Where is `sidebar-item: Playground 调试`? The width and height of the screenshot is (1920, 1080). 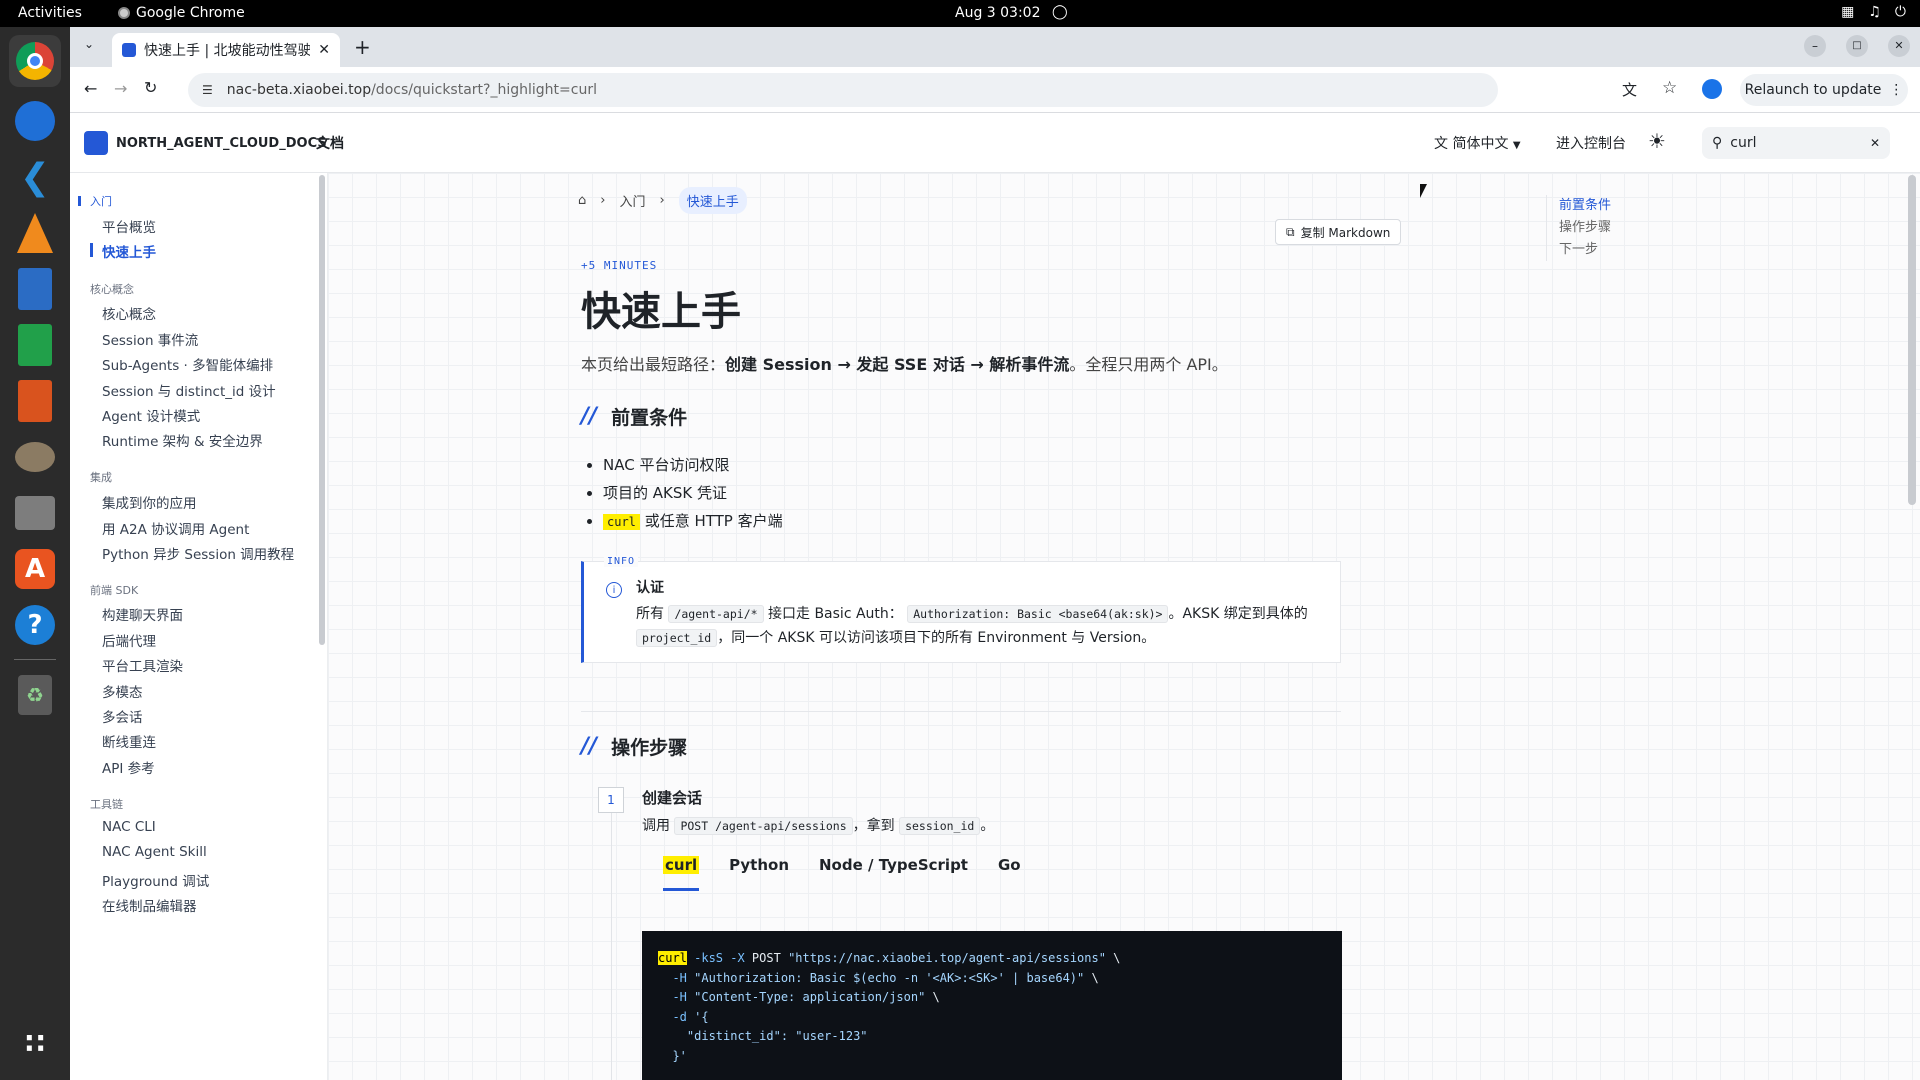
sidebar-item: Playground 调试 is located at coordinates (155, 880).